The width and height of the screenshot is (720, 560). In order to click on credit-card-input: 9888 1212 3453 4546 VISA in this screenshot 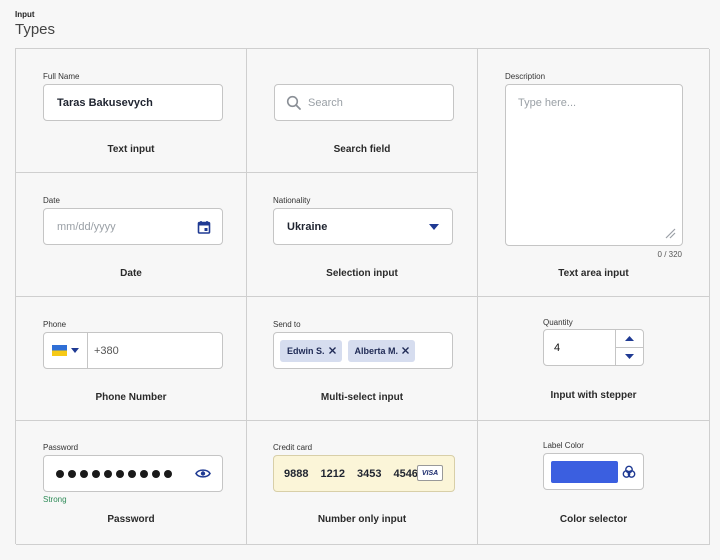, I will do `click(364, 473)`.